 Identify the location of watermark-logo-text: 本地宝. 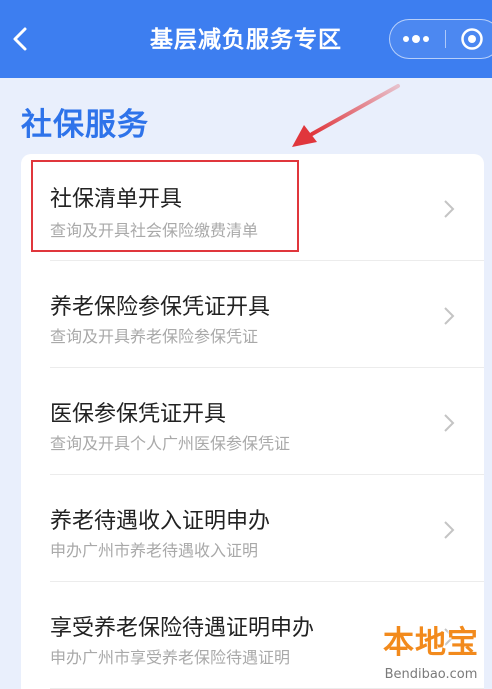
(431, 643).